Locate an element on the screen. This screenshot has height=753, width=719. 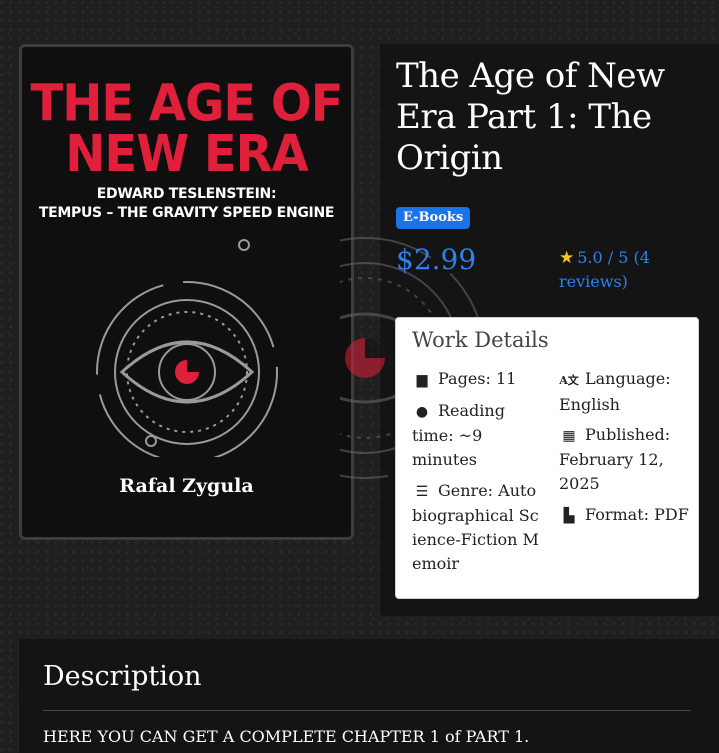
detail-language: A文 Language: English is located at coordinates (615, 391).